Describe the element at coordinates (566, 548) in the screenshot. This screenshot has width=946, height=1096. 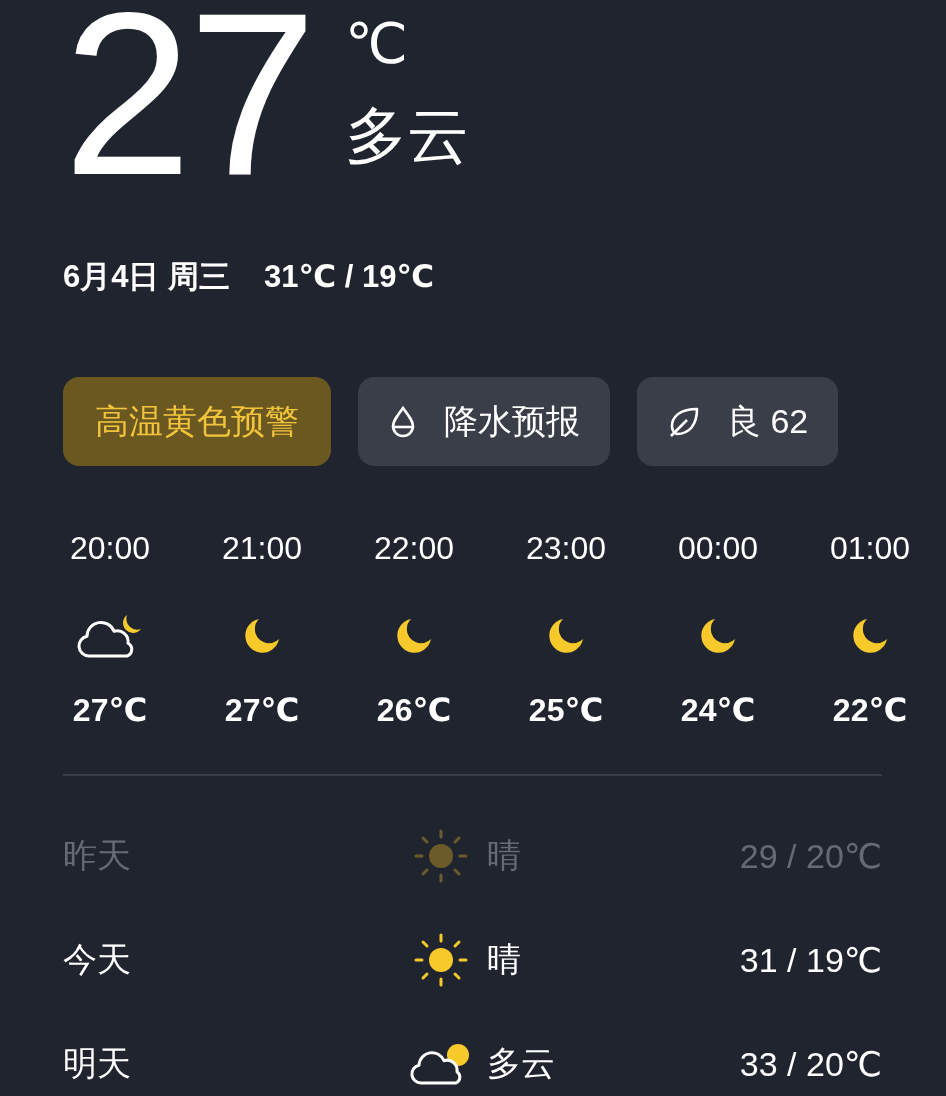
I see `hour-time: 23:00` at that location.